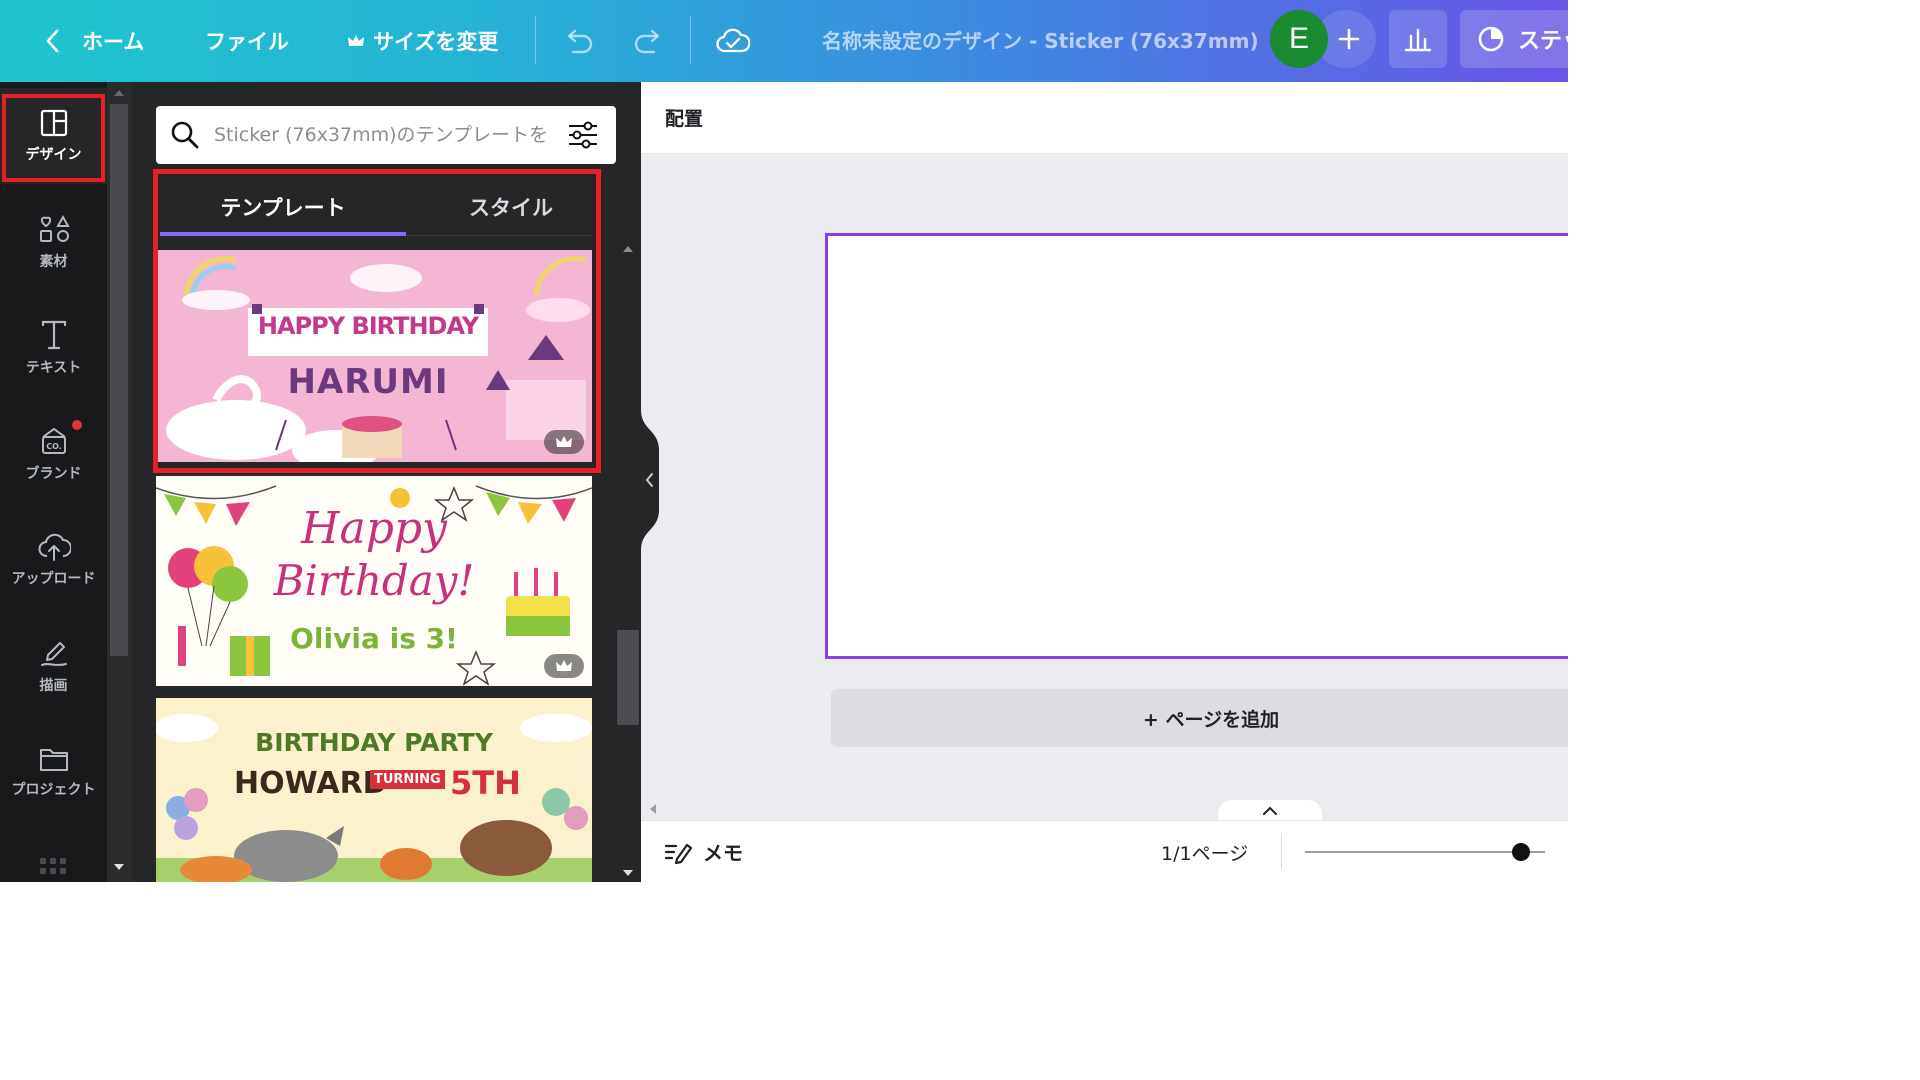 Image resolution: width=1920 pixels, height=1080 pixels. Describe the element at coordinates (1104, 118) in the screenshot. I see `toolbar-position: 配置` at that location.